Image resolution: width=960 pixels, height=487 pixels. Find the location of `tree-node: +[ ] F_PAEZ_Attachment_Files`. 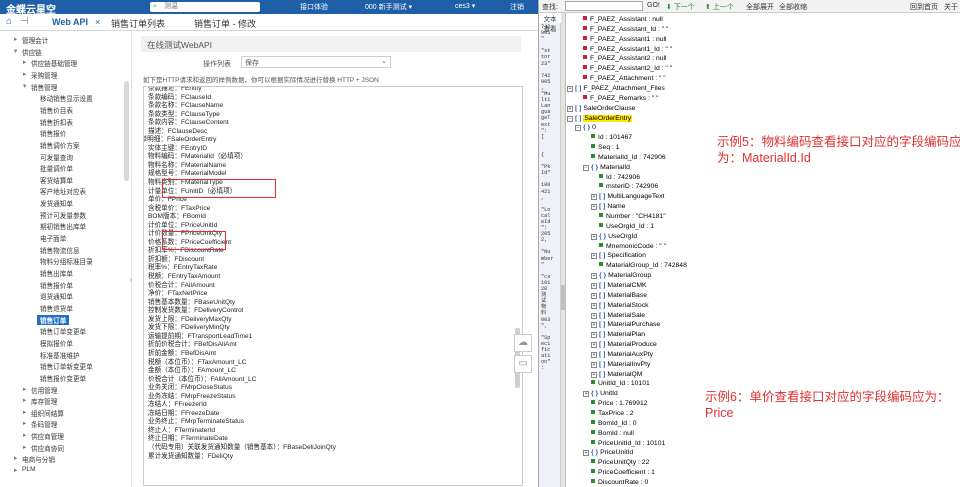

tree-node: +[ ] F_PAEZ_Attachment_Files is located at coordinates (616, 88).